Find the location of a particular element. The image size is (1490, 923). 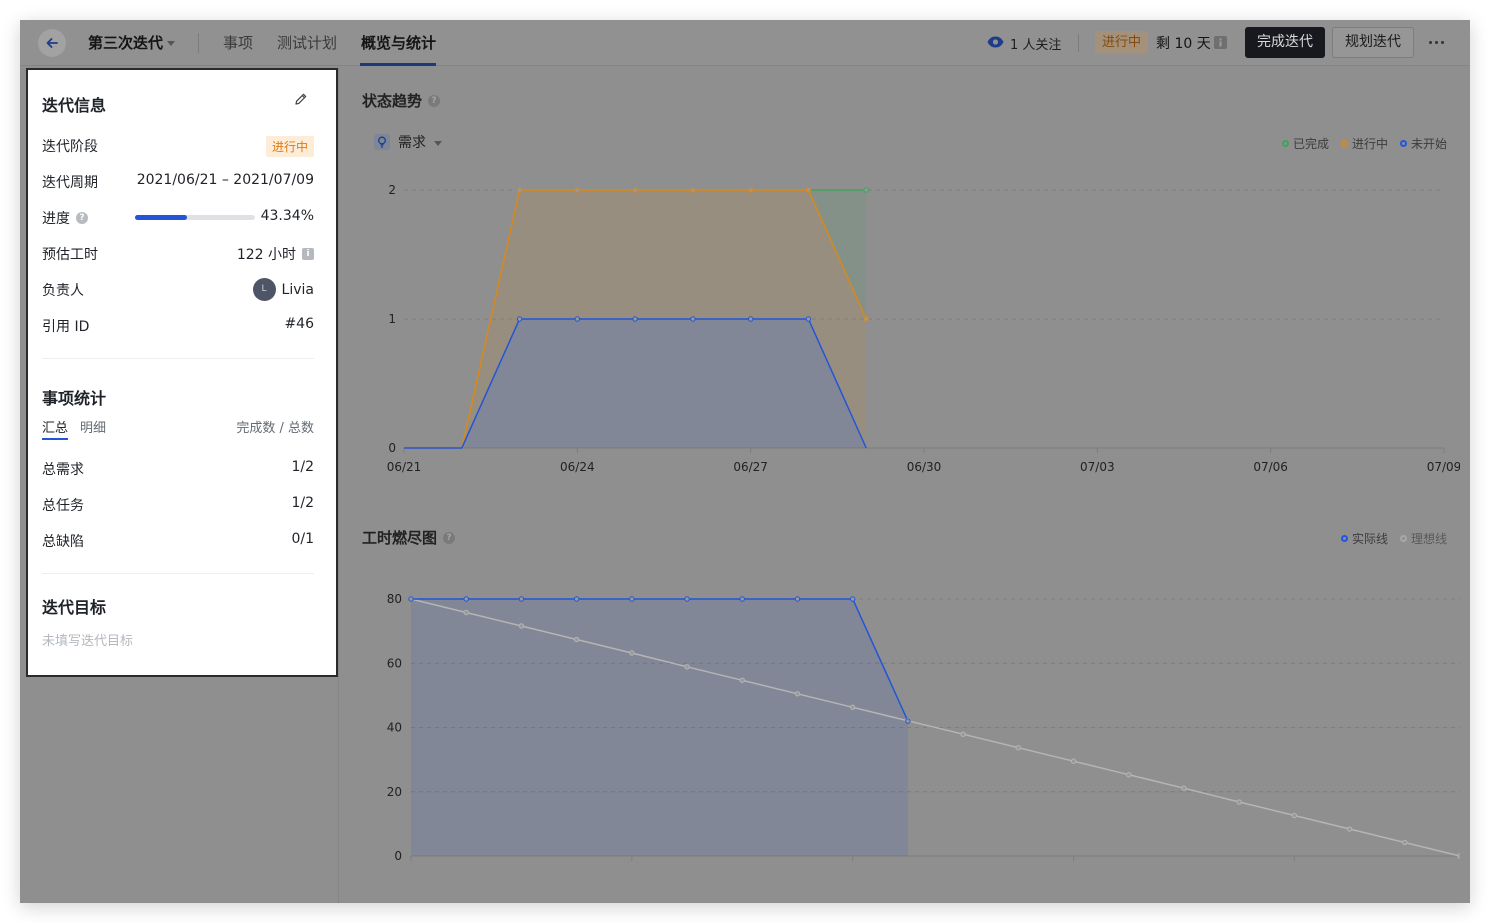

series-area-not-started is located at coordinates (635, 383).